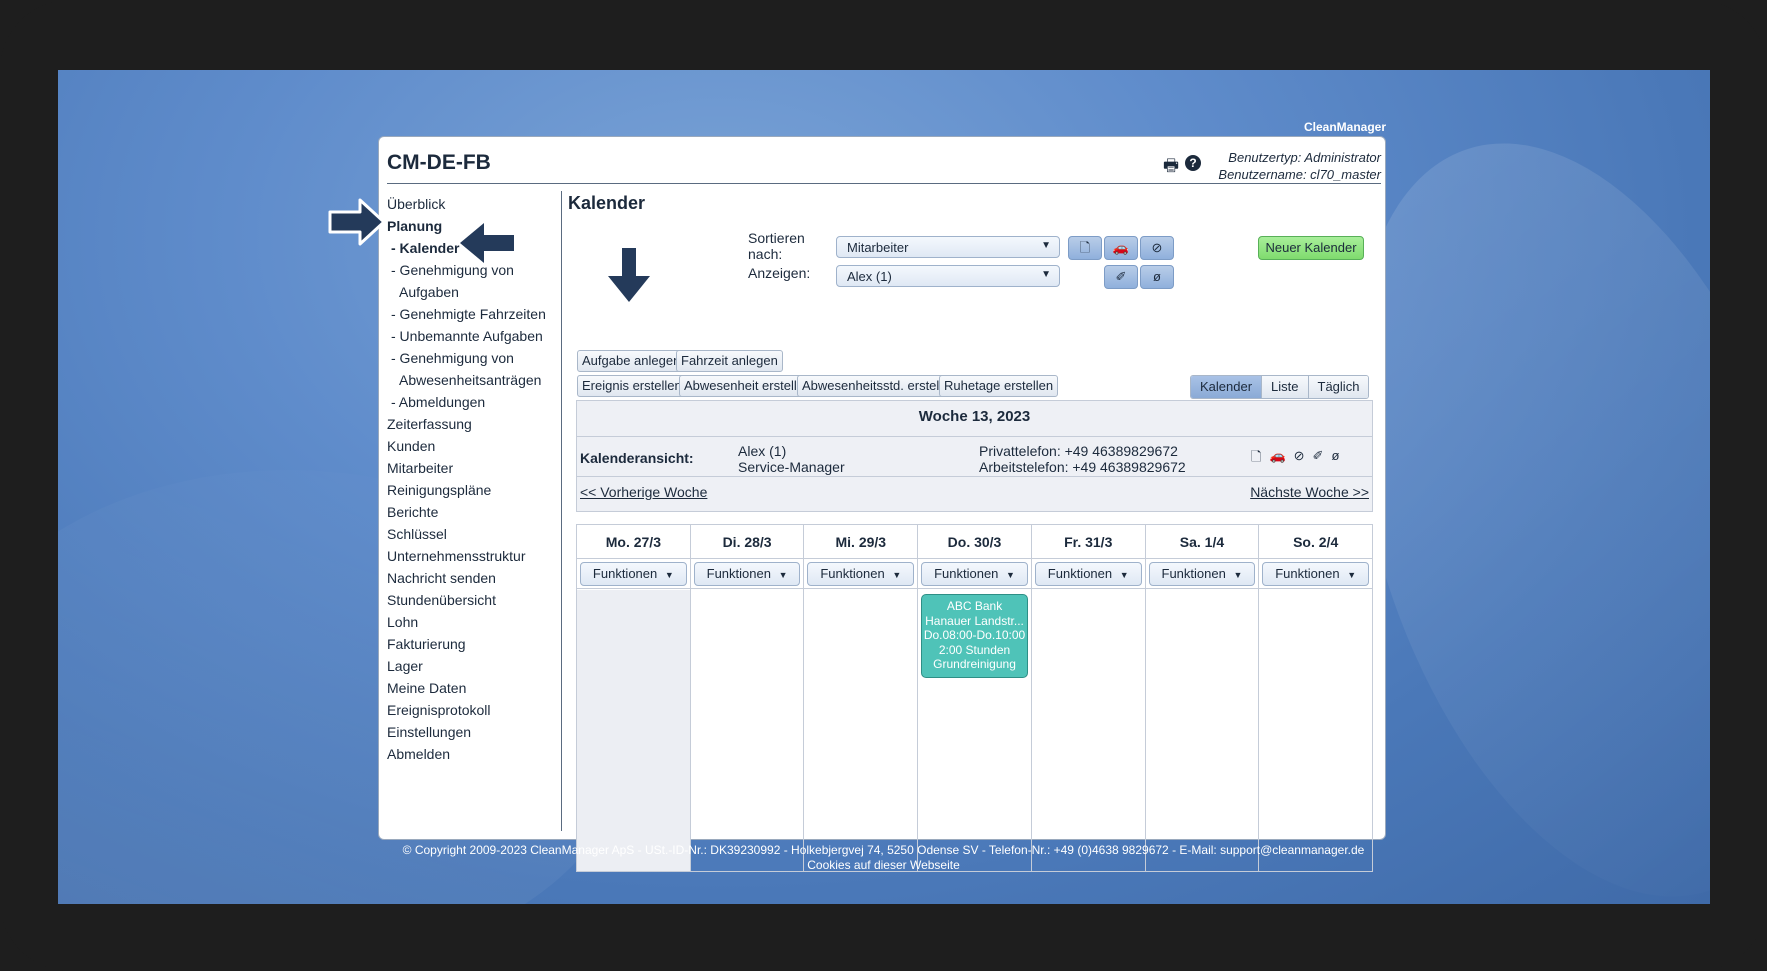 Image resolution: width=1767 pixels, height=971 pixels. What do you see at coordinates (748, 386) in the screenshot?
I see `create-absence-button: Abwesenheit erstellen` at bounding box center [748, 386].